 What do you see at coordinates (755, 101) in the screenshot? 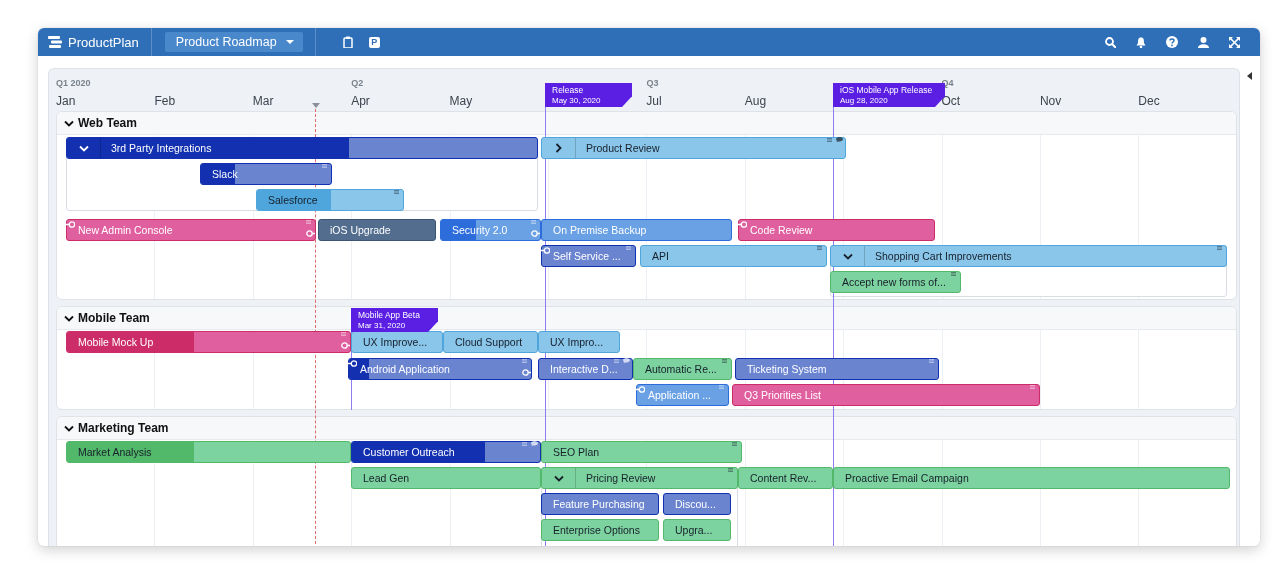
I see `month-label: Aug` at bounding box center [755, 101].